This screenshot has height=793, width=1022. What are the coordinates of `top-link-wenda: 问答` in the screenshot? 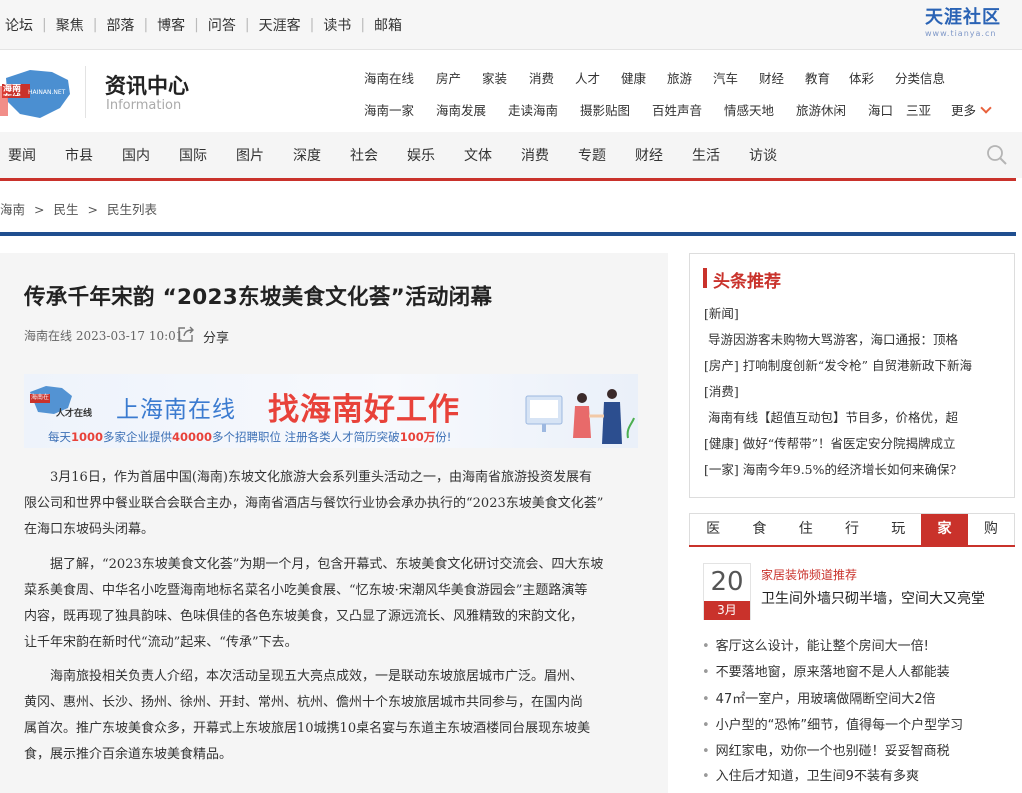 It's located at (222, 25).